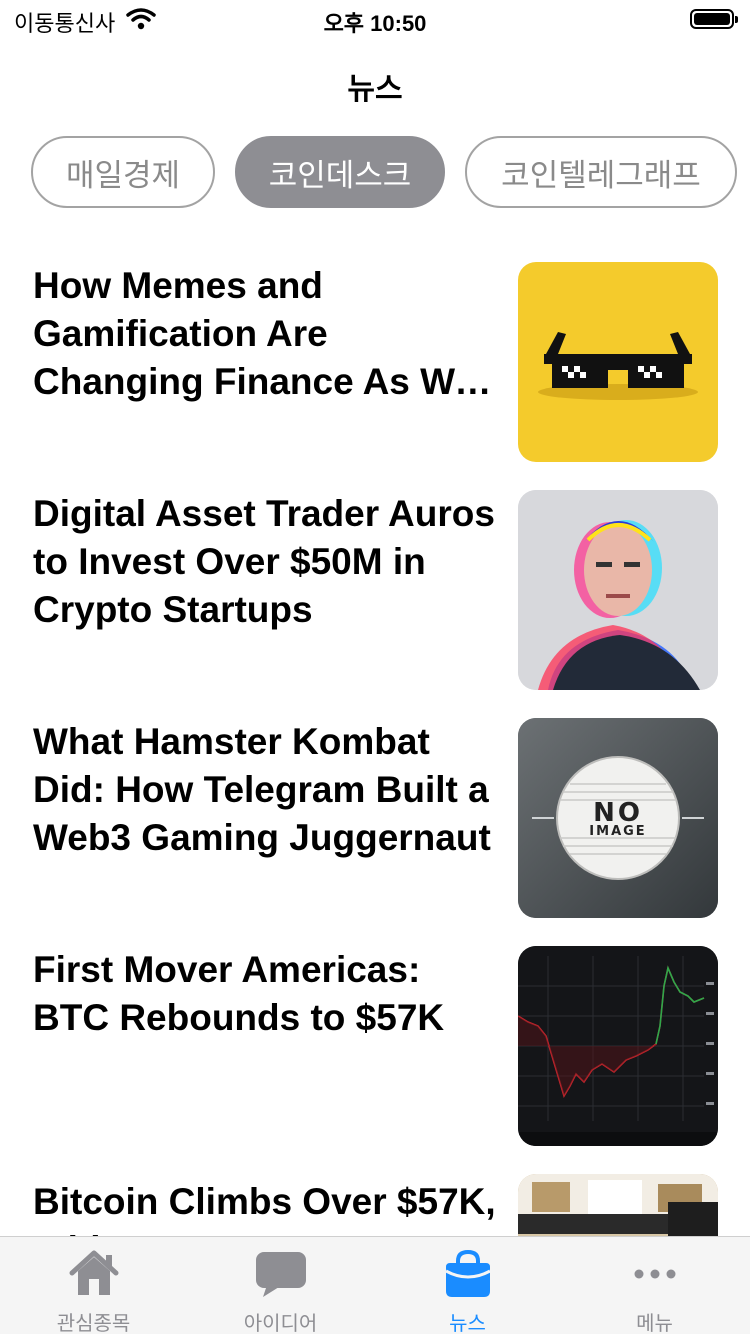  Describe the element at coordinates (654, 1324) in the screenshot. I see `tab-label: 메뉴` at that location.